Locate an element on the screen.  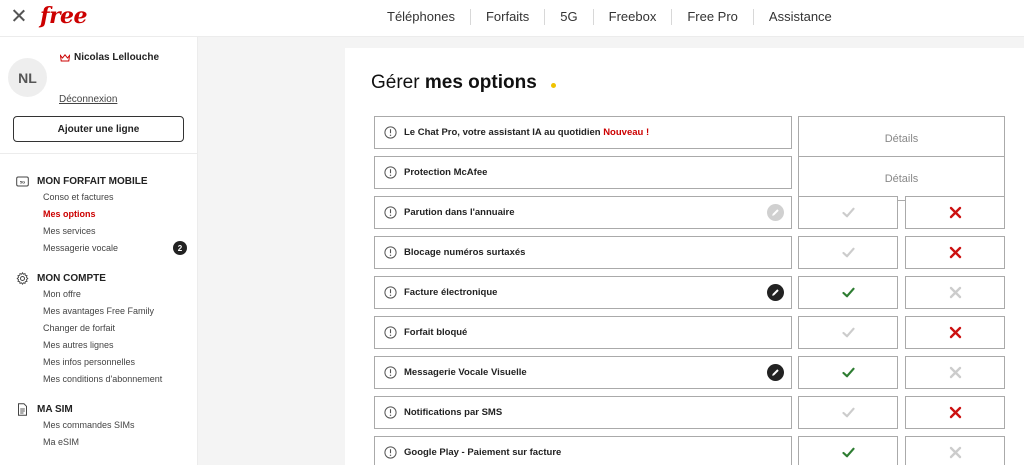
nav-forfaits: Forfaits is located at coordinates (506, 17).